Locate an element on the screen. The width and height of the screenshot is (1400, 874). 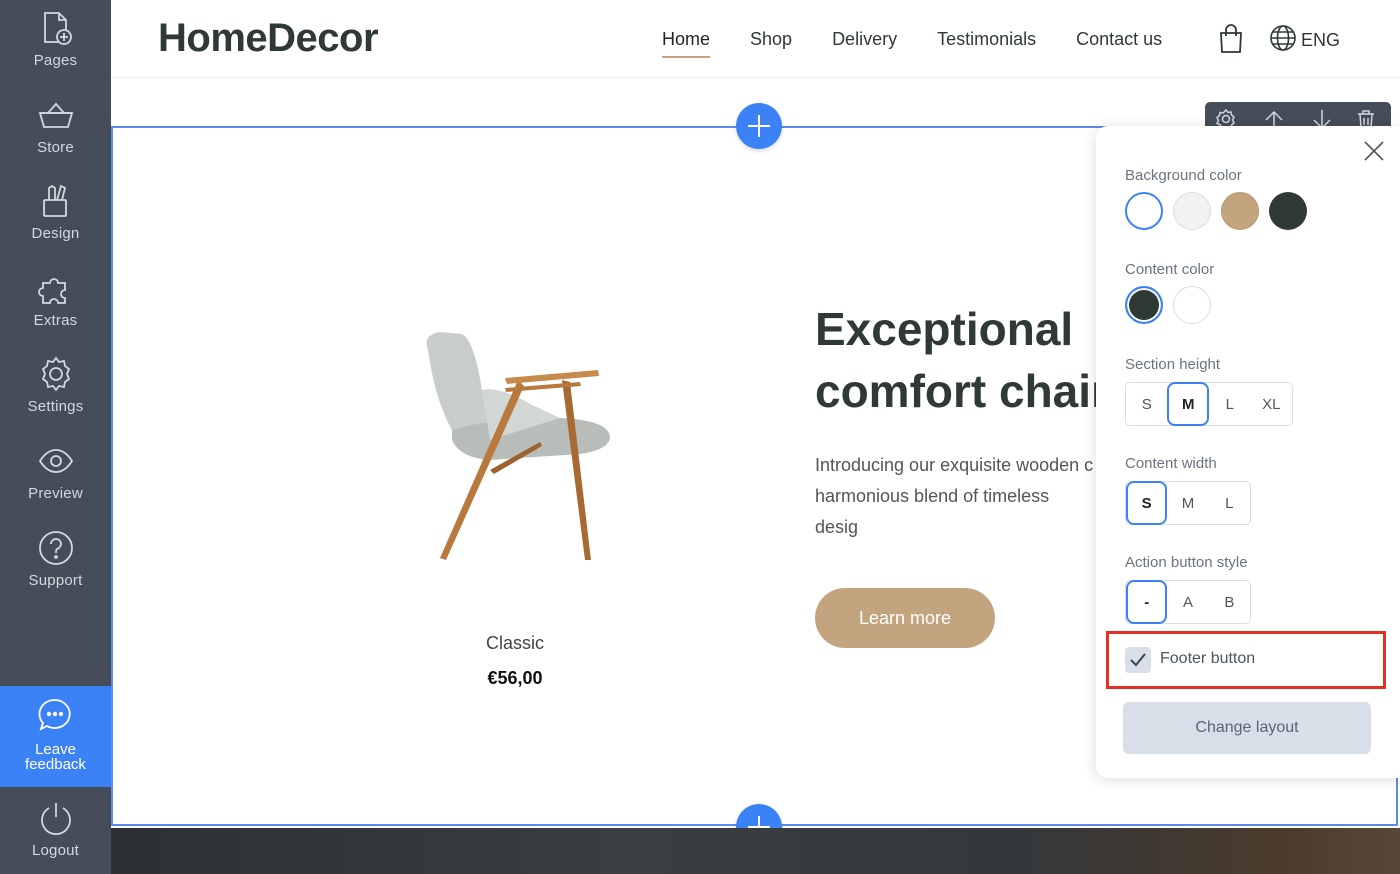
sidebar-item-preview: Preview is located at coordinates (55, 476).